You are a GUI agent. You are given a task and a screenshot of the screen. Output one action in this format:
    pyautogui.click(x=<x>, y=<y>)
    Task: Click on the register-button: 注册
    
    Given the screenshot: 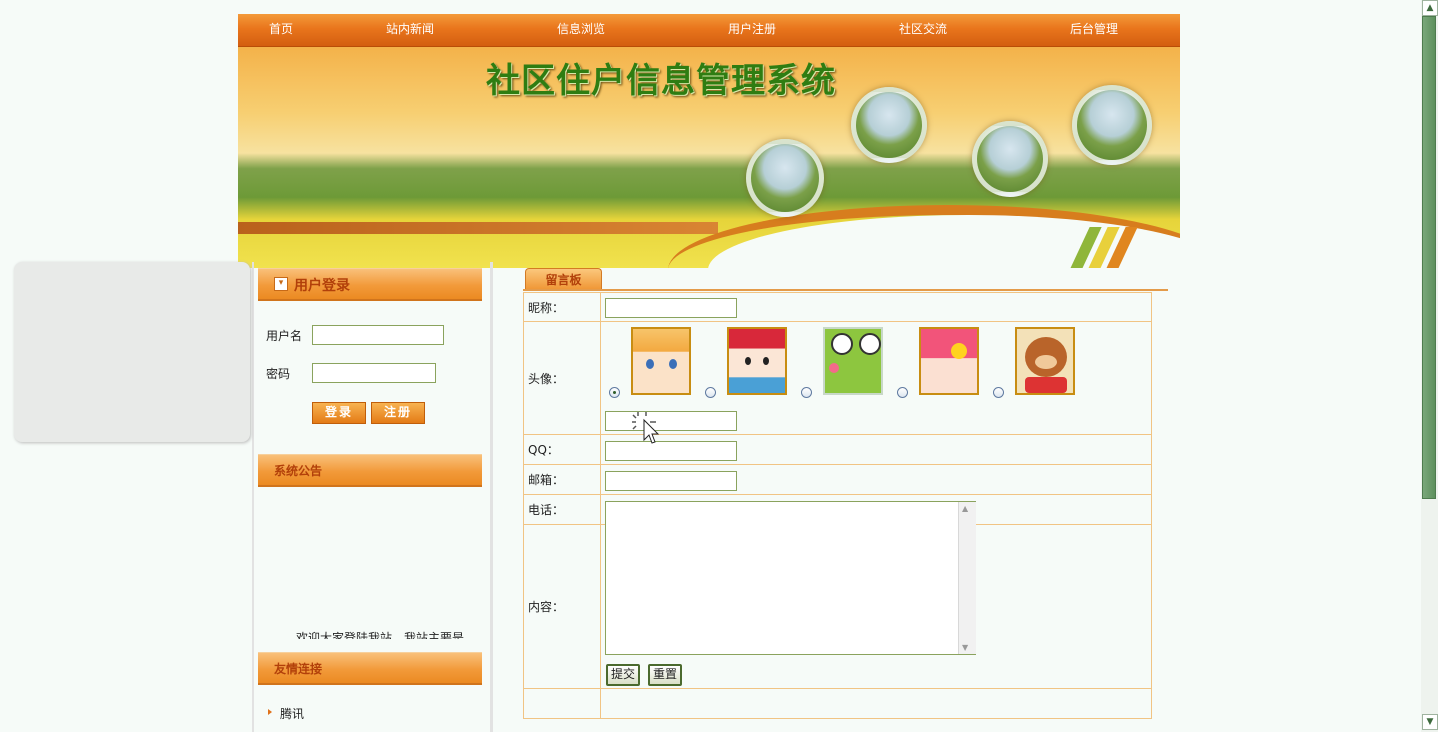 What is the action you would take?
    pyautogui.click(x=398, y=413)
    